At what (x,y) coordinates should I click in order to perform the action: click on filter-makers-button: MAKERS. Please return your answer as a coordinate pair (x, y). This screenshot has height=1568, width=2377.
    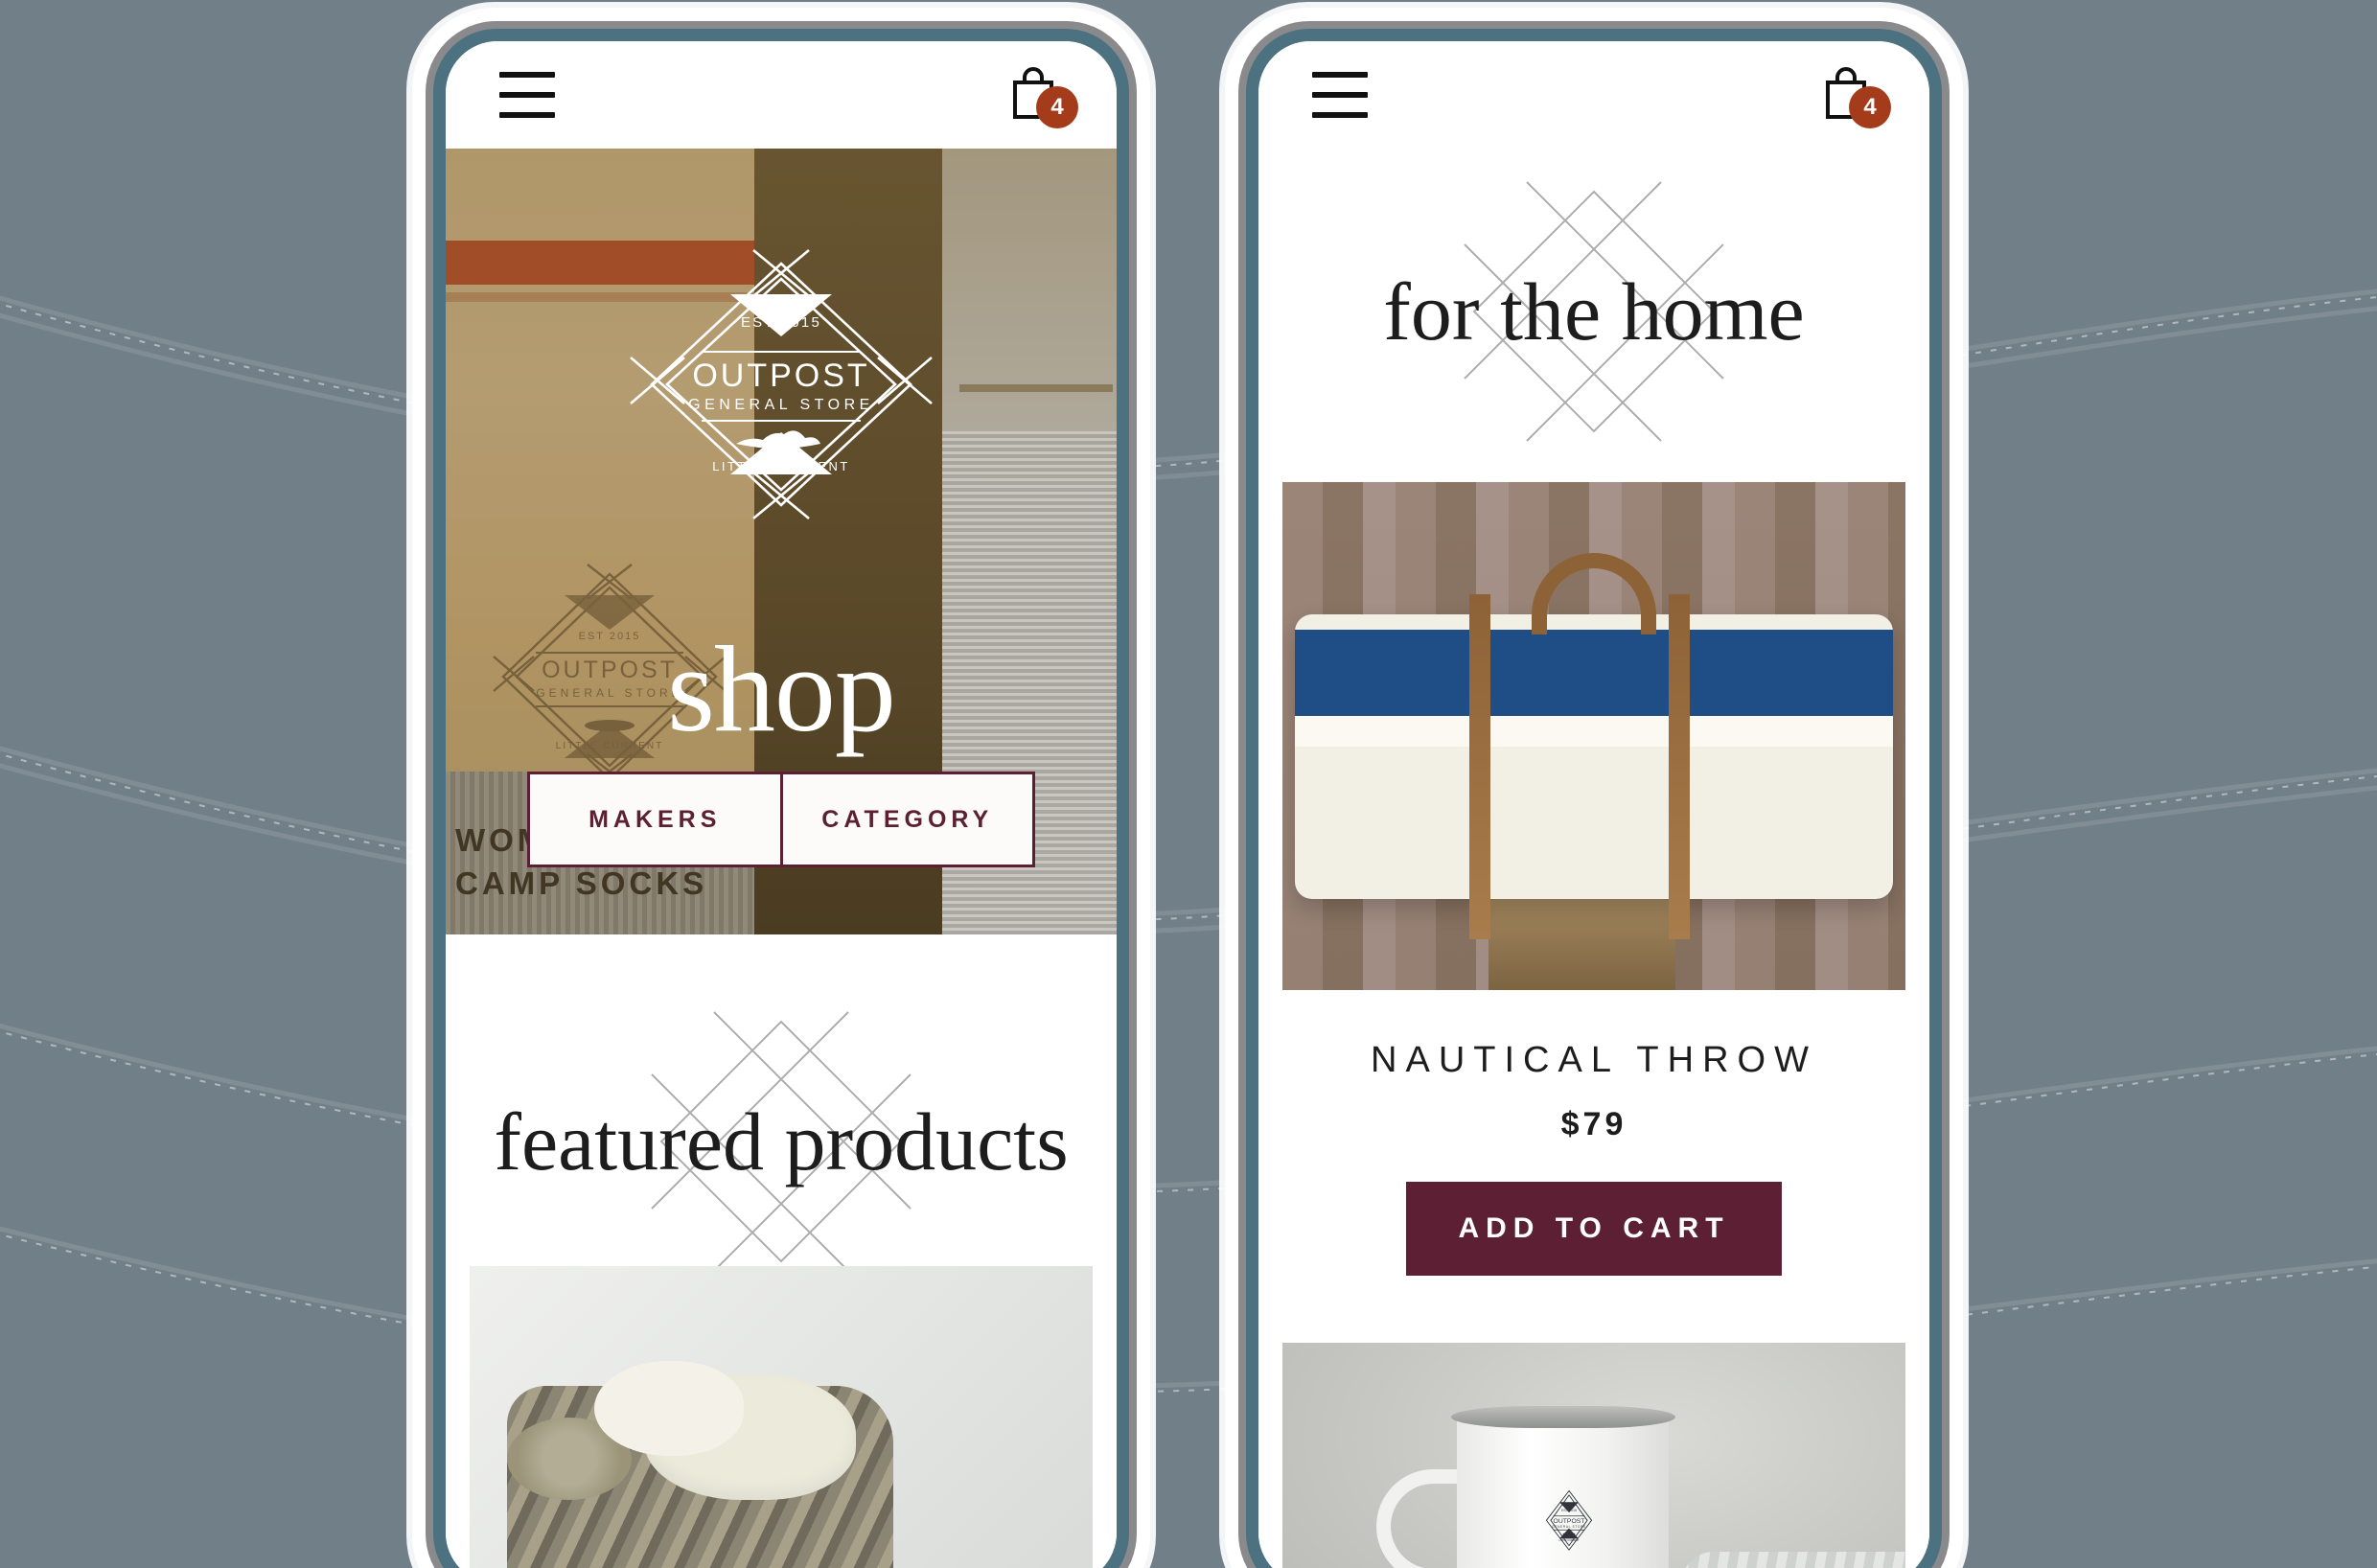
    Looking at the image, I should click on (655, 819).